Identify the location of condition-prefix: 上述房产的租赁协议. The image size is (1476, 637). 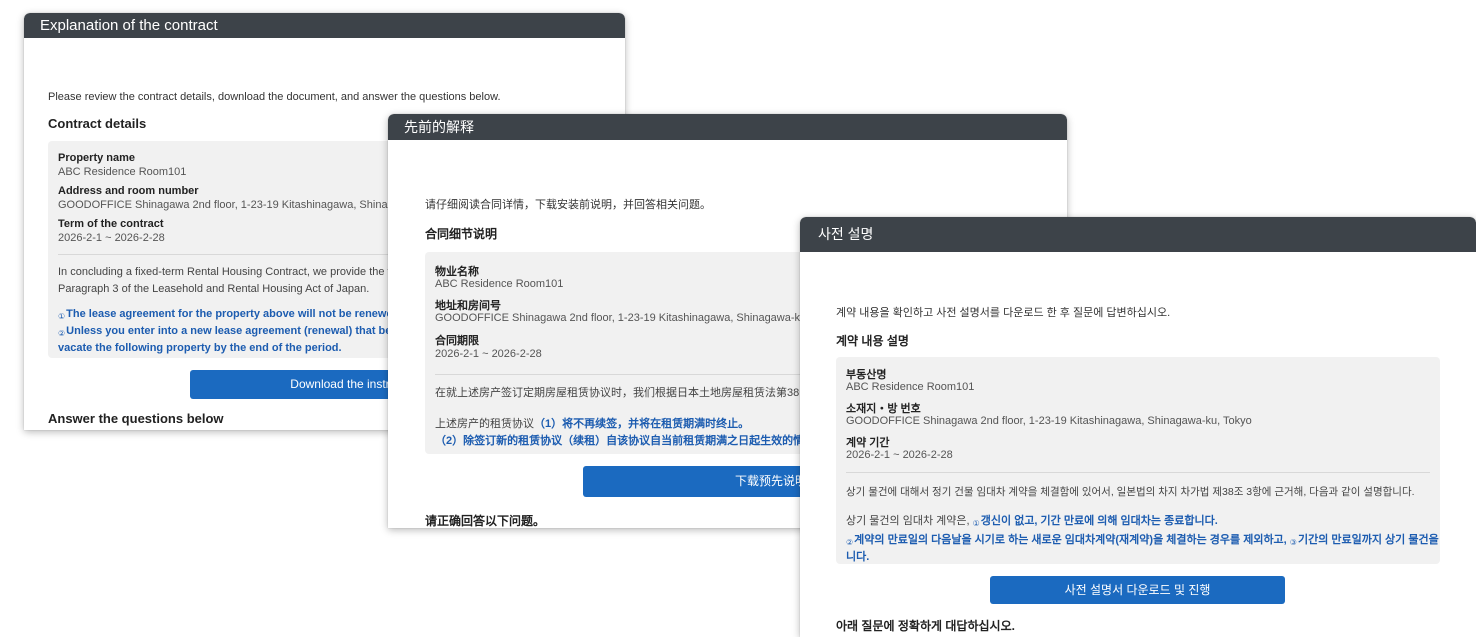
(484, 424).